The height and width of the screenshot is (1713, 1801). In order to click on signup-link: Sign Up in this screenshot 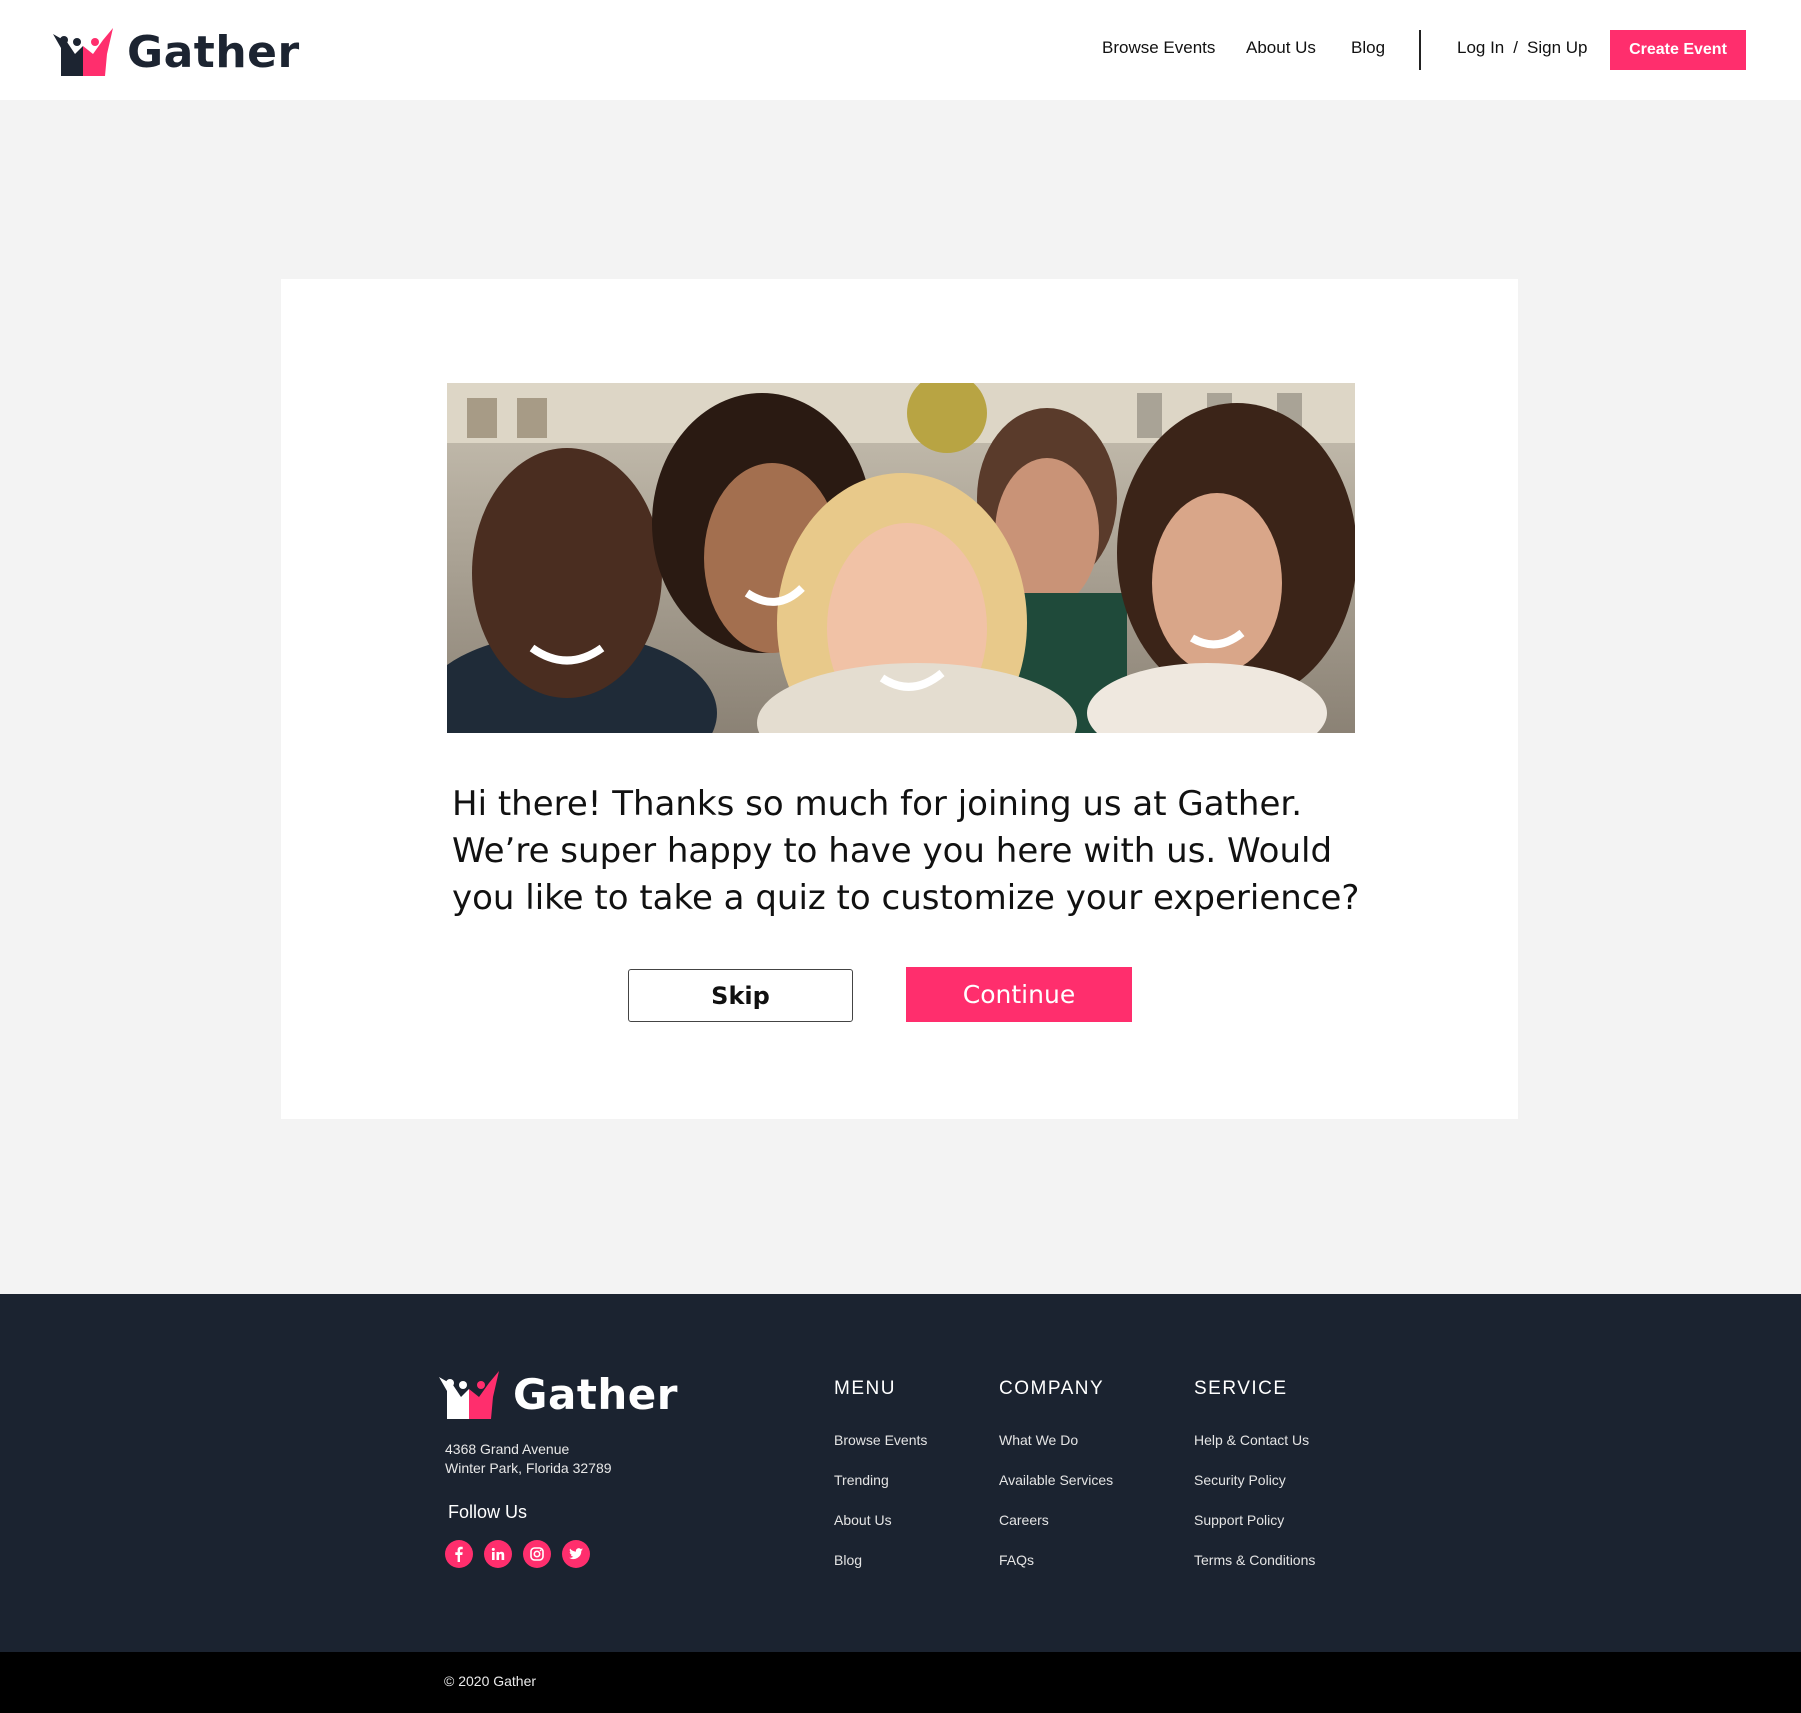, I will do `click(1557, 48)`.